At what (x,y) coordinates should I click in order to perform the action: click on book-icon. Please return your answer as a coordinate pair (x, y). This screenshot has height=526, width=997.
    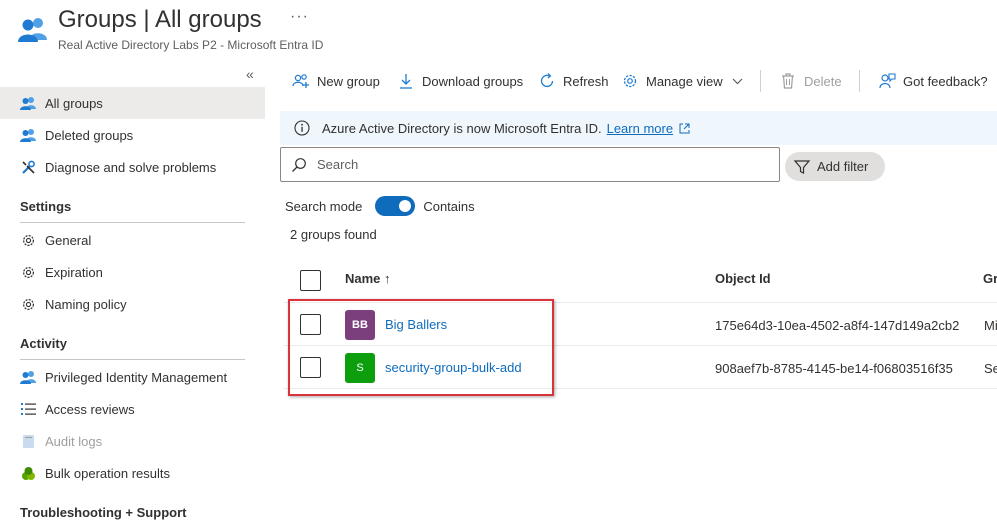
    Looking at the image, I should click on (28, 441).